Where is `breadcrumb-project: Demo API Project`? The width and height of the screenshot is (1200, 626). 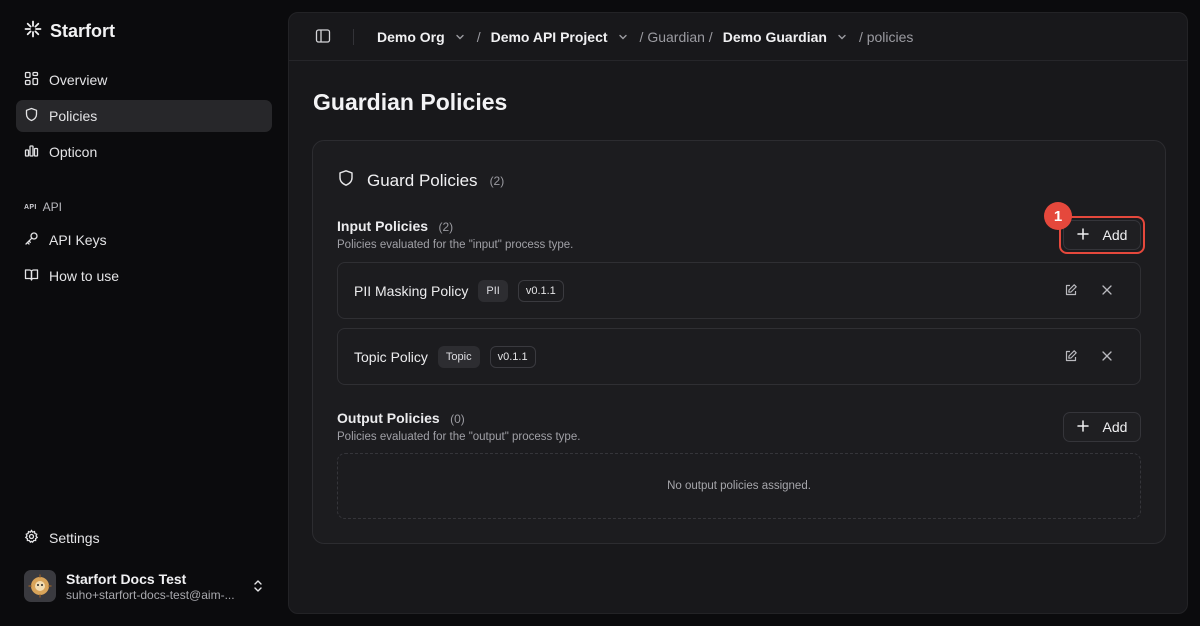 breadcrumb-project: Demo API Project is located at coordinates (549, 37).